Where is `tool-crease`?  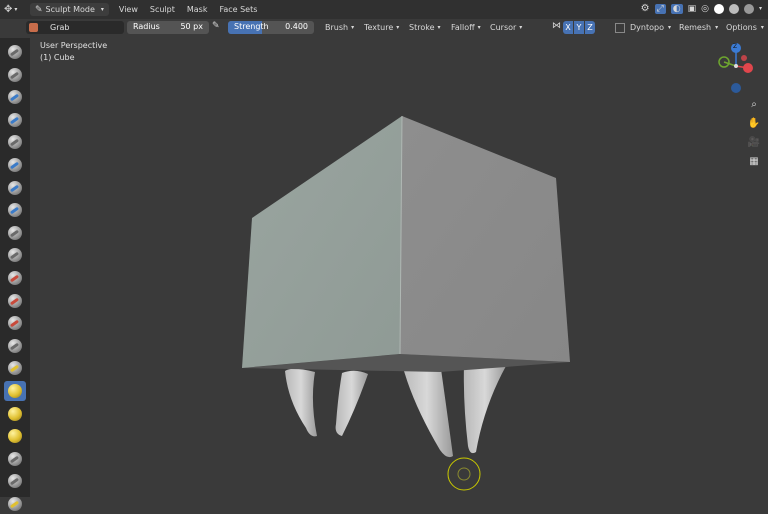 tool-crease is located at coordinates (15, 233).